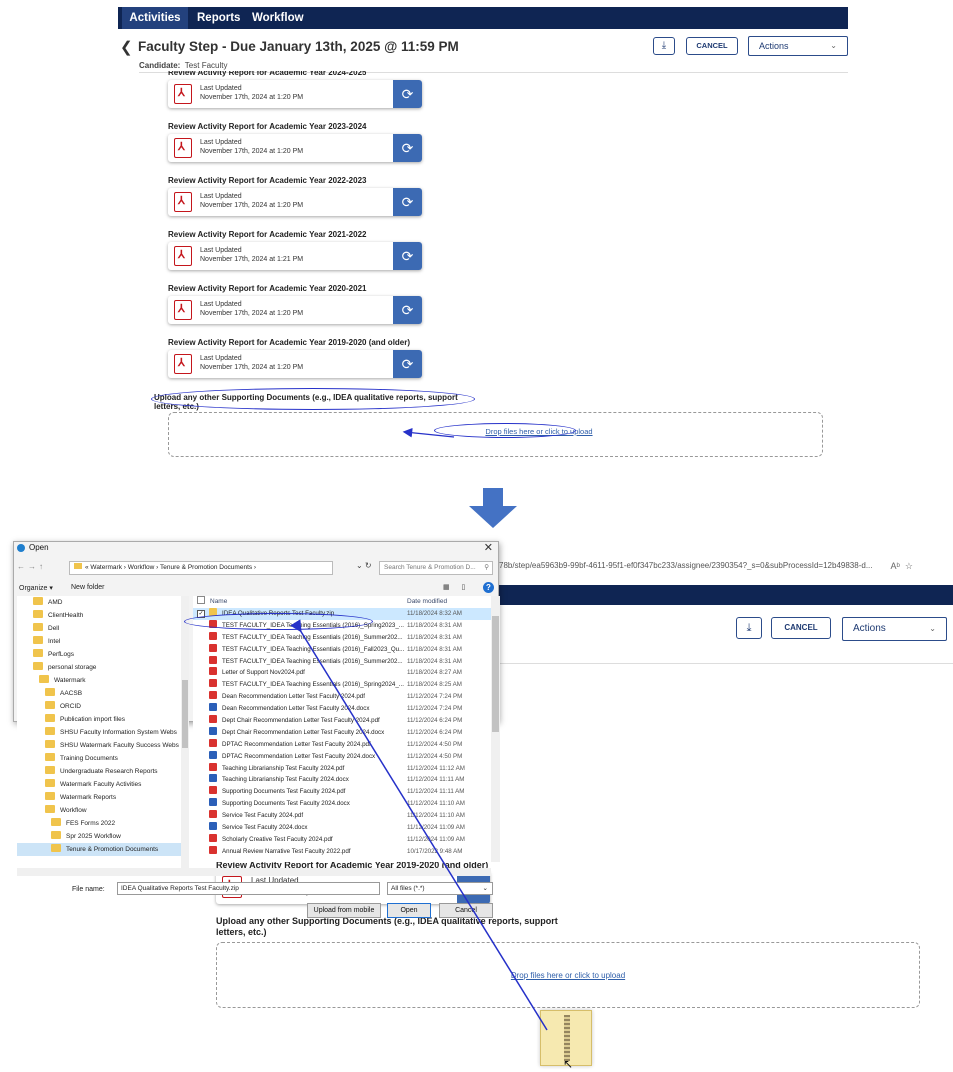  I want to click on pointer-arrow-line, so click(428, 432).